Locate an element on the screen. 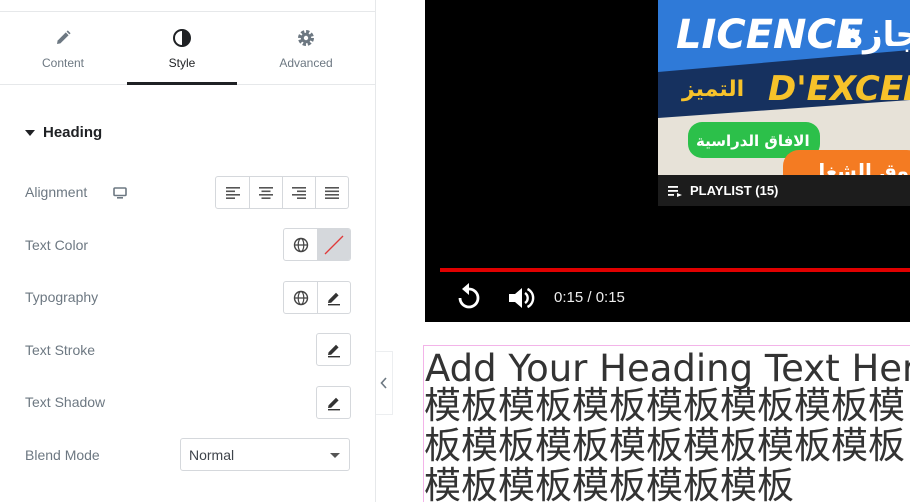  tab-advanced: Advanced is located at coordinates (306, 48).